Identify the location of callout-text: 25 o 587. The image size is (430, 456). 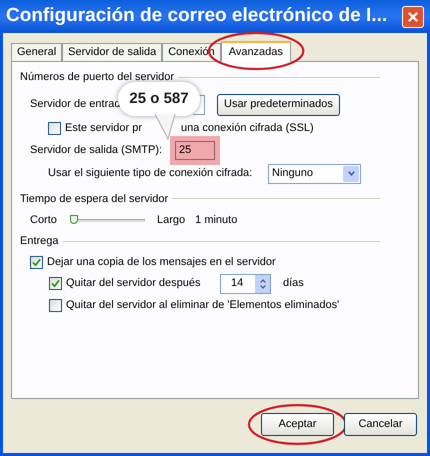
(159, 98).